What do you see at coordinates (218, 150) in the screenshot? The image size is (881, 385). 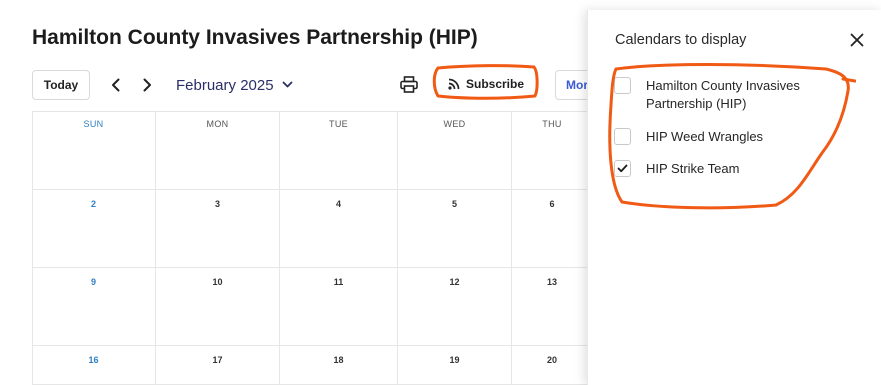 I see `calendar-day-cell: MON` at bounding box center [218, 150].